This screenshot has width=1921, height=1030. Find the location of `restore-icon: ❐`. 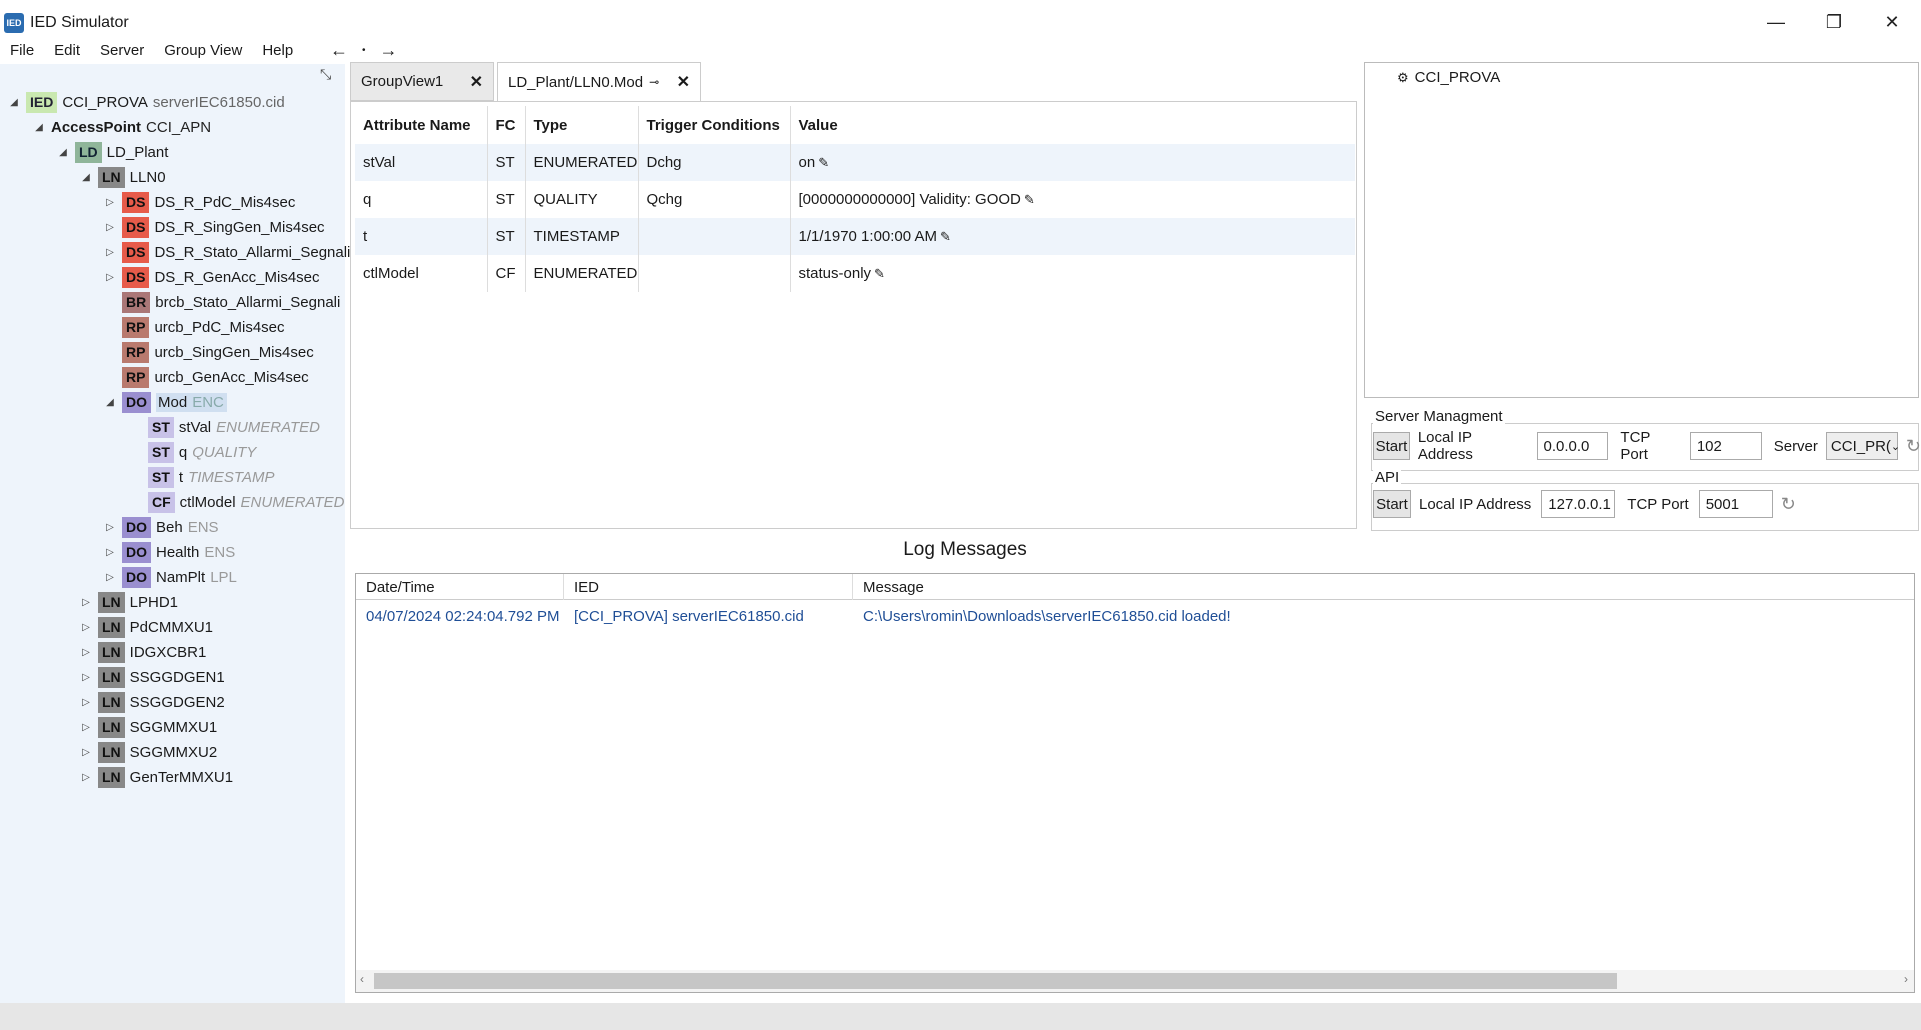

restore-icon: ❐ is located at coordinates (1834, 22).